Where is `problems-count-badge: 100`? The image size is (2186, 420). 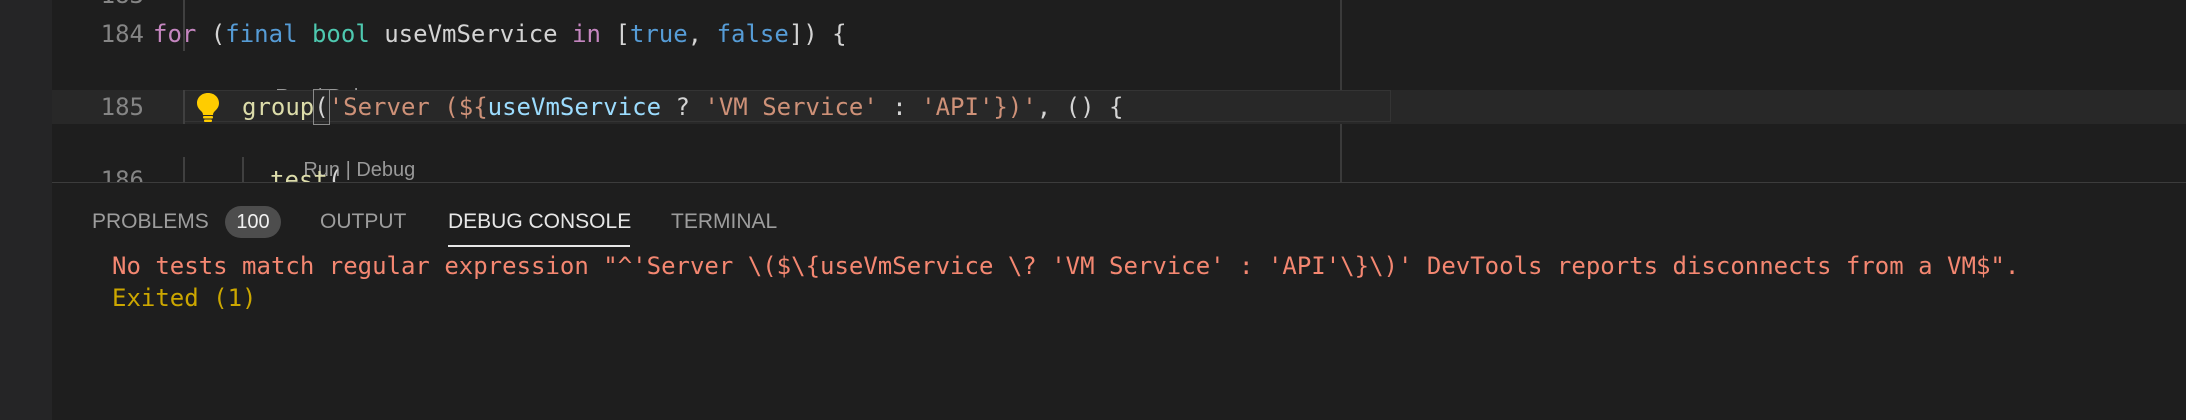
problems-count-badge: 100 is located at coordinates (253, 222).